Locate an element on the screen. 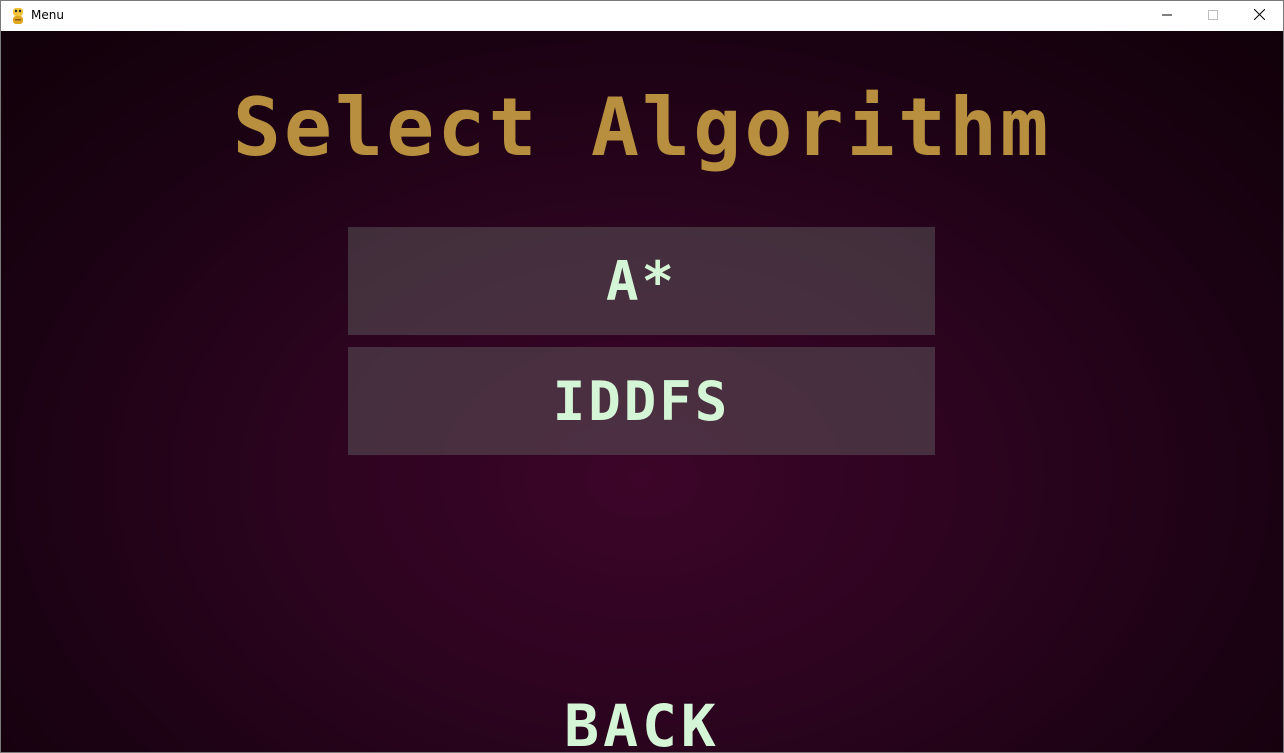 This screenshot has height=753, width=1284. maximize-button is located at coordinates (1213, 16).